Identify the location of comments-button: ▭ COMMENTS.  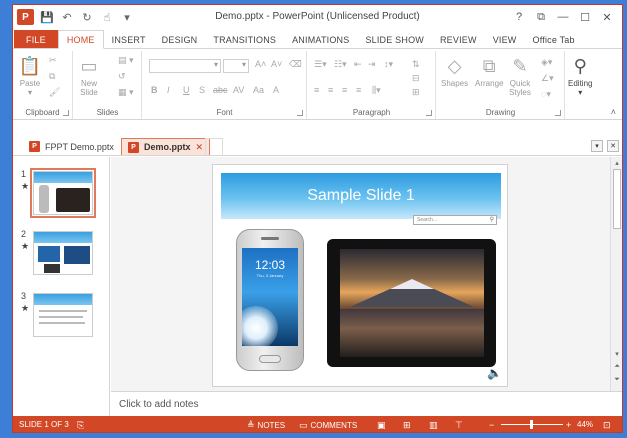
(328, 425).